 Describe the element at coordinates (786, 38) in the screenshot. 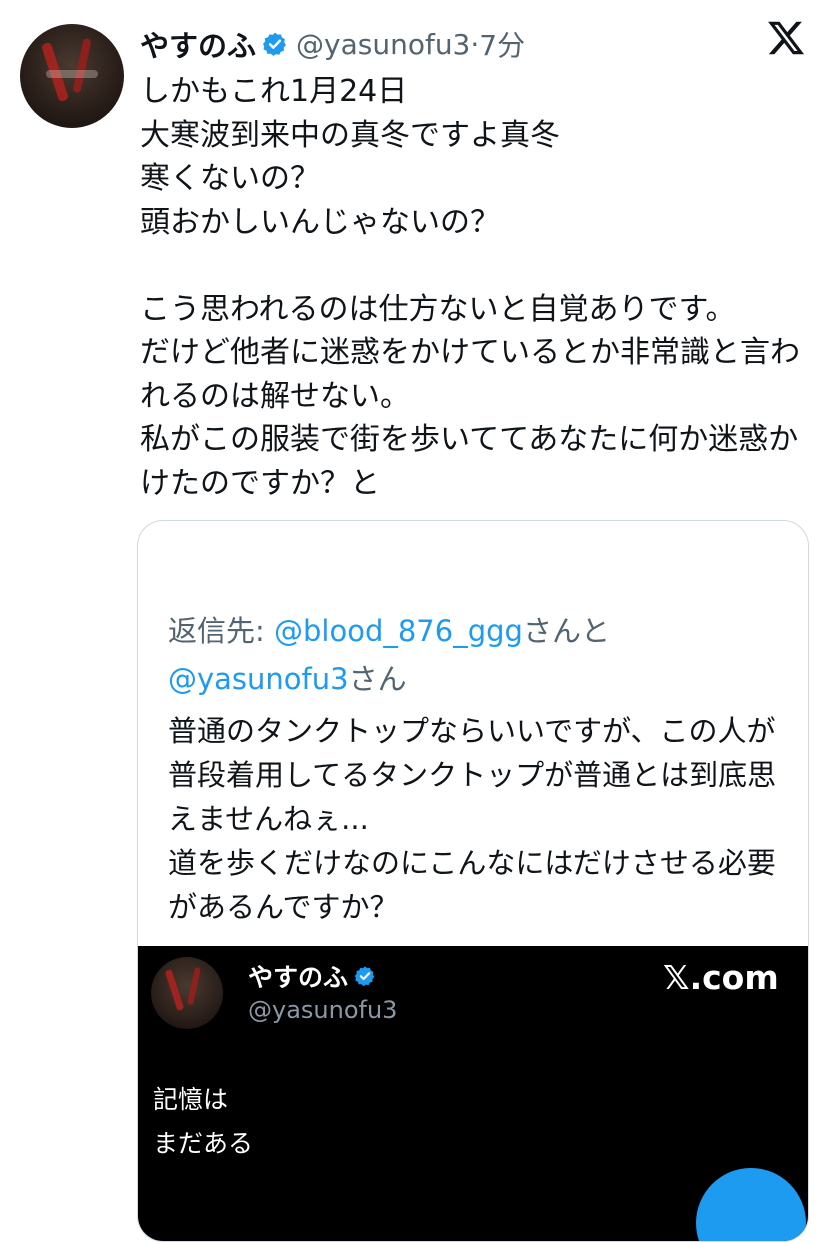

I see `x-logo-icon` at that location.